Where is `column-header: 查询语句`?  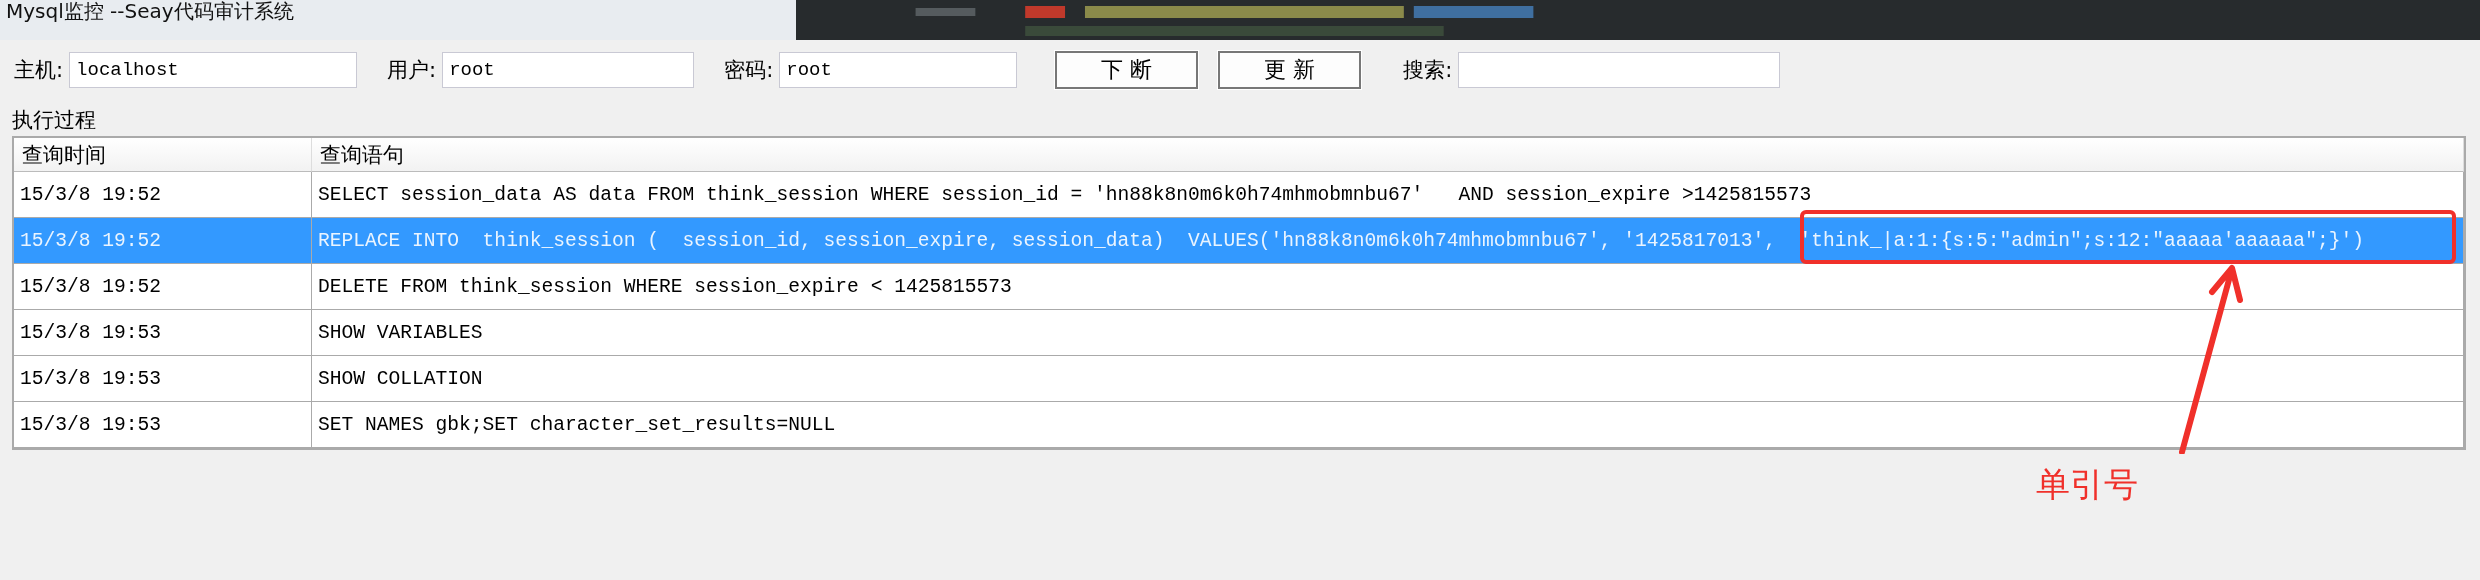 column-header: 查询语句 is located at coordinates (1388, 155).